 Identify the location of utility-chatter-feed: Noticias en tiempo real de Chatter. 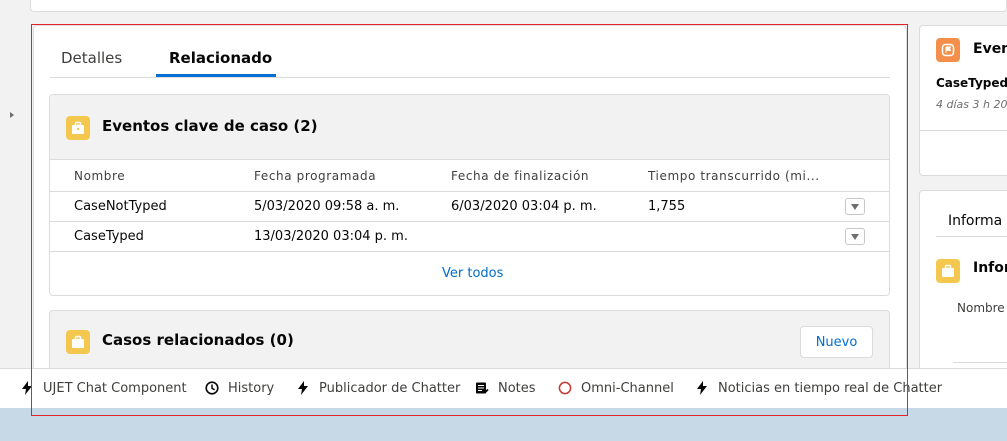
(818, 388).